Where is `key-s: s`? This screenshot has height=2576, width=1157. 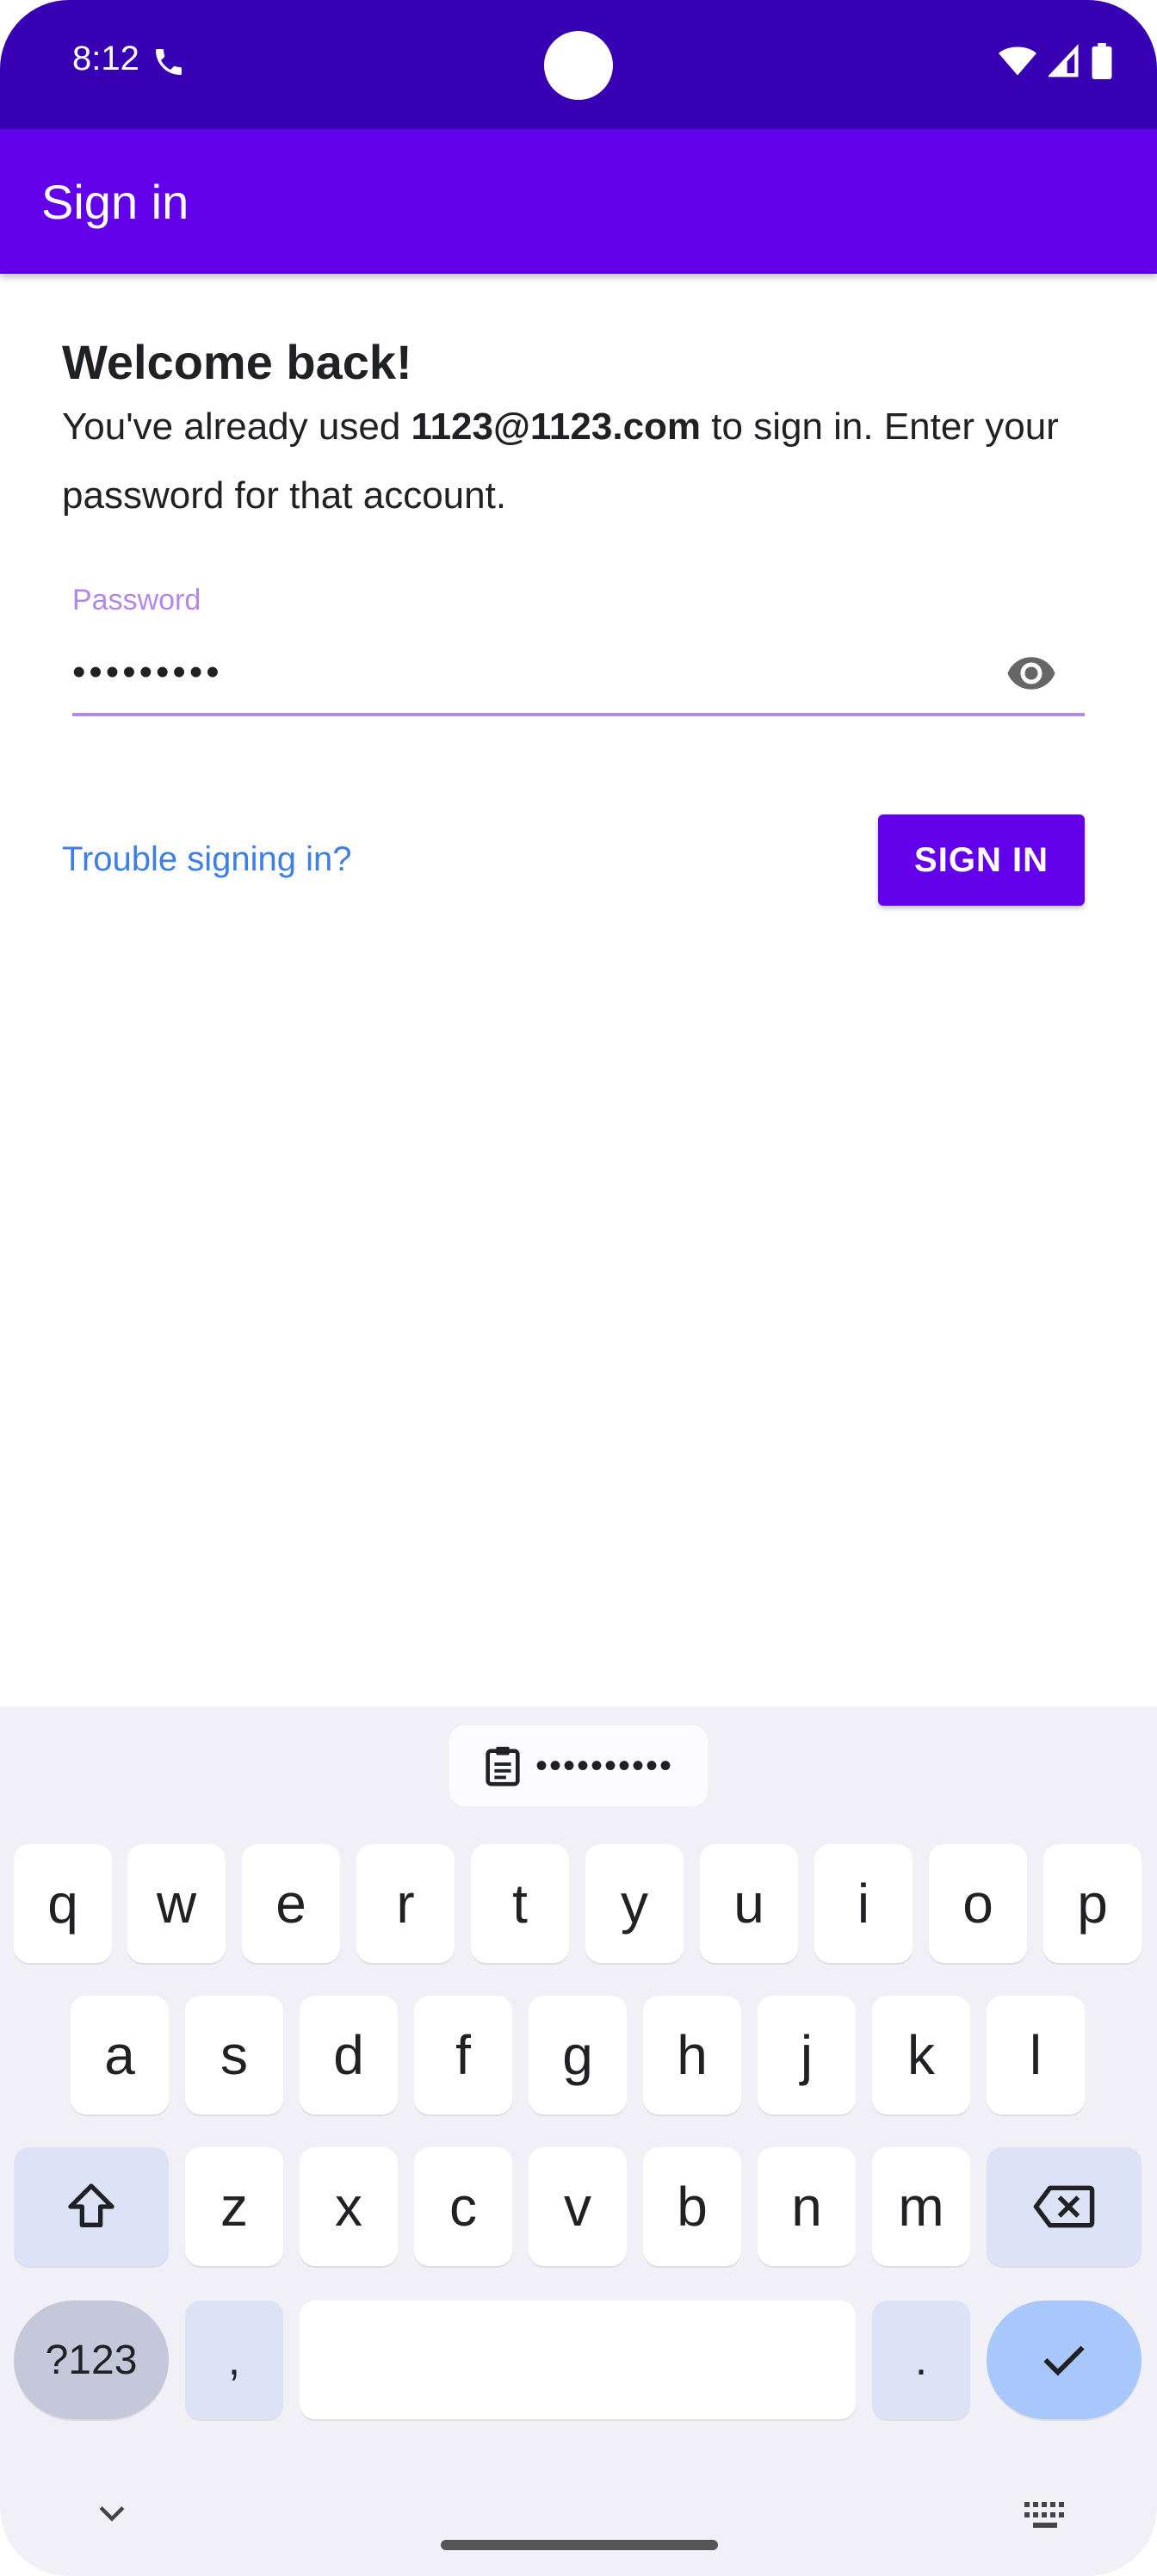 key-s: s is located at coordinates (234, 2055).